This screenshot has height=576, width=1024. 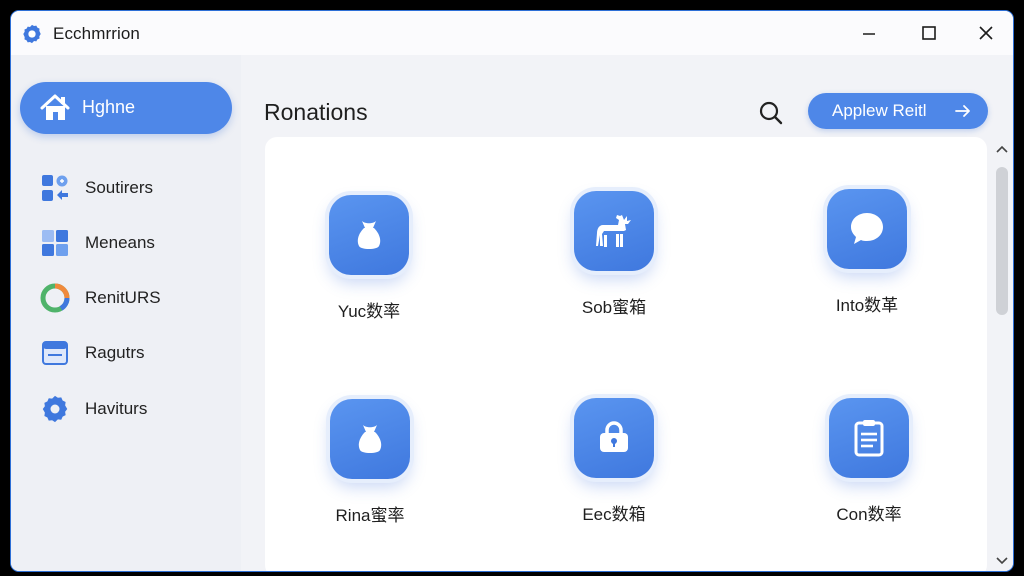 I want to click on tile-item: Sob蜜箱, so click(x=614, y=266).